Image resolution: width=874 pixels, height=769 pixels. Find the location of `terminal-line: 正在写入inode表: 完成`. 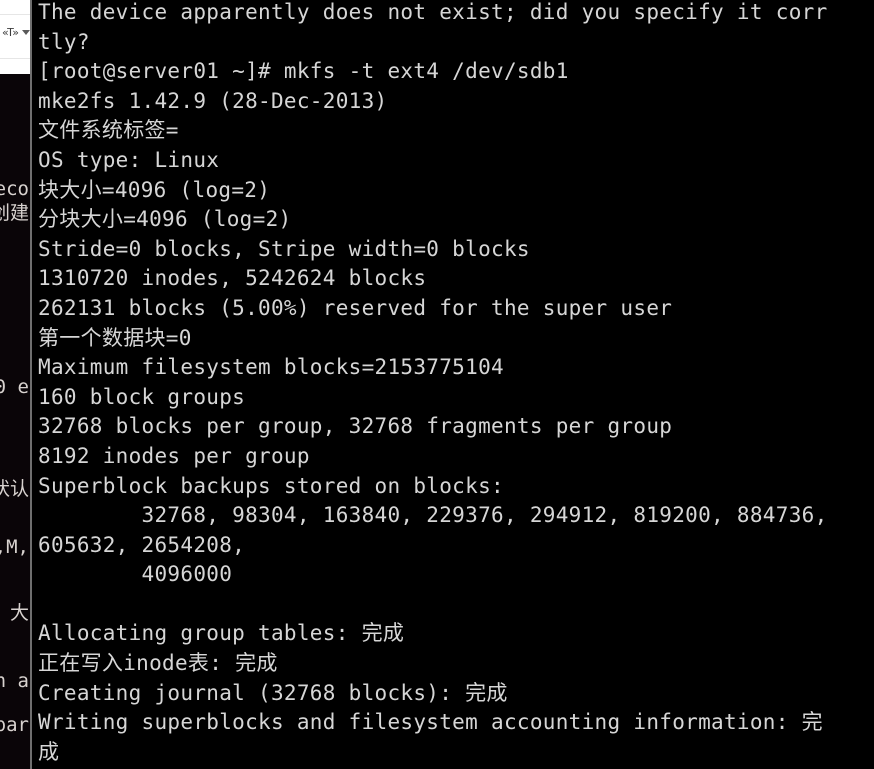

terminal-line: 正在写入inode表: 完成 is located at coordinates (158, 663).